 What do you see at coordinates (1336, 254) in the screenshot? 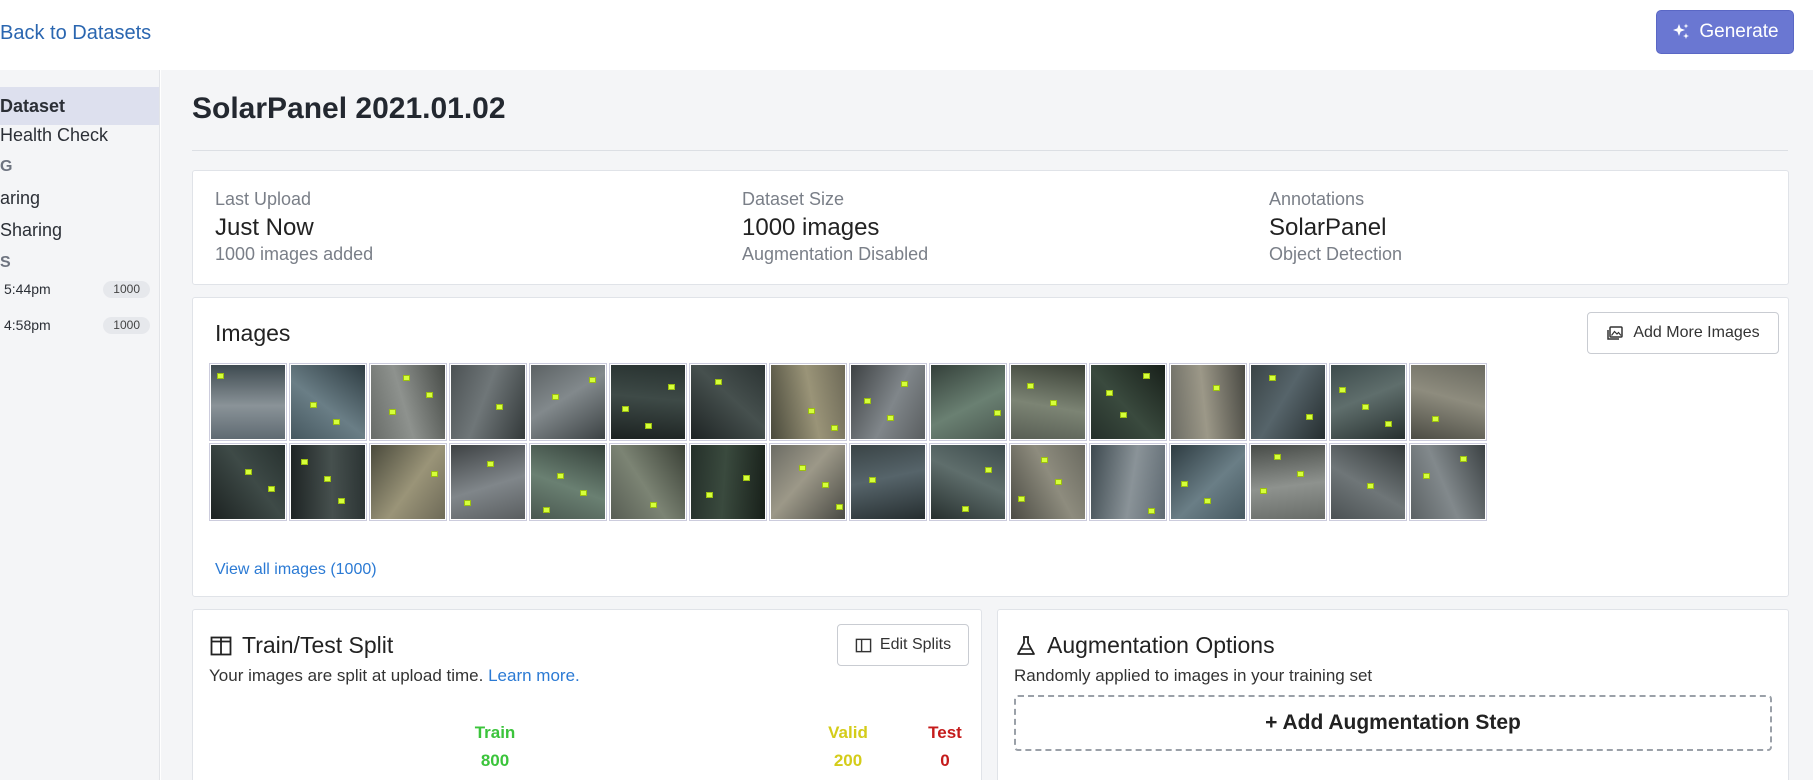
I see `stat-sub: Object Detection` at bounding box center [1336, 254].